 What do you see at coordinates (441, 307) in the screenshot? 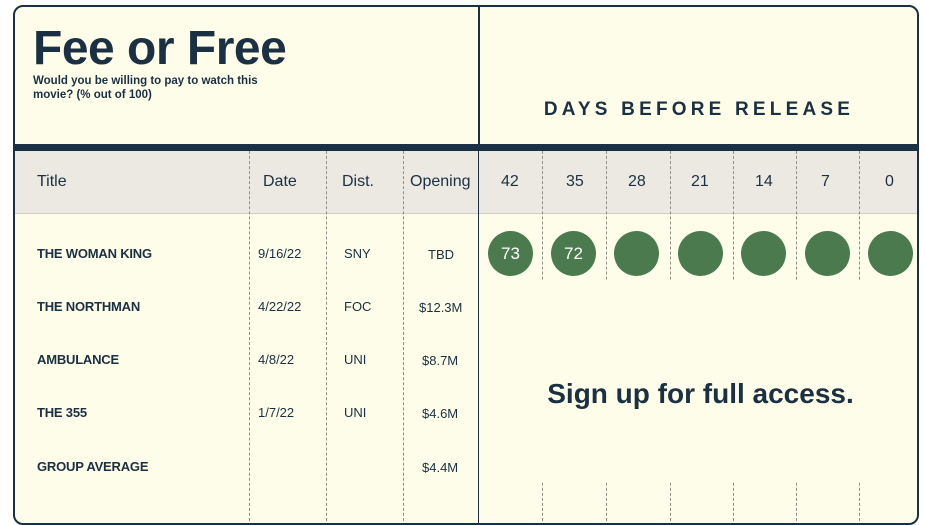
I see `row-opening: $12.3M` at bounding box center [441, 307].